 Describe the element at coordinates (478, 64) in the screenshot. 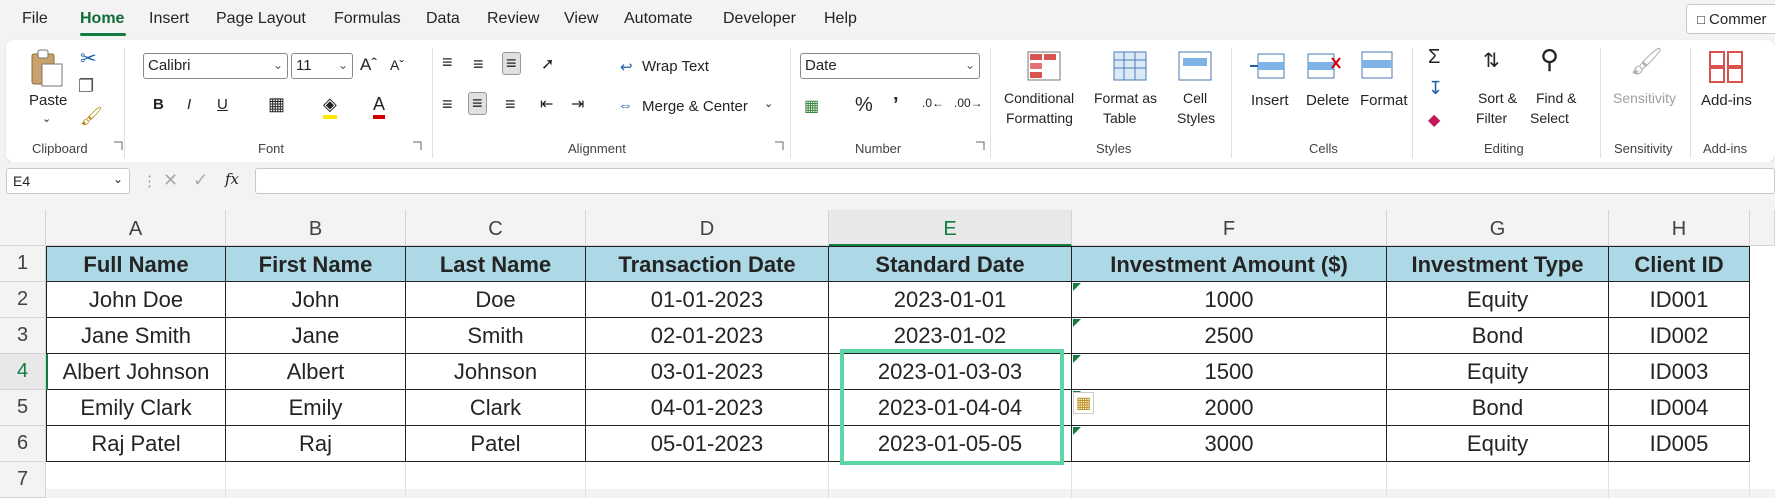

I see `align-middle-icon: ≡` at that location.